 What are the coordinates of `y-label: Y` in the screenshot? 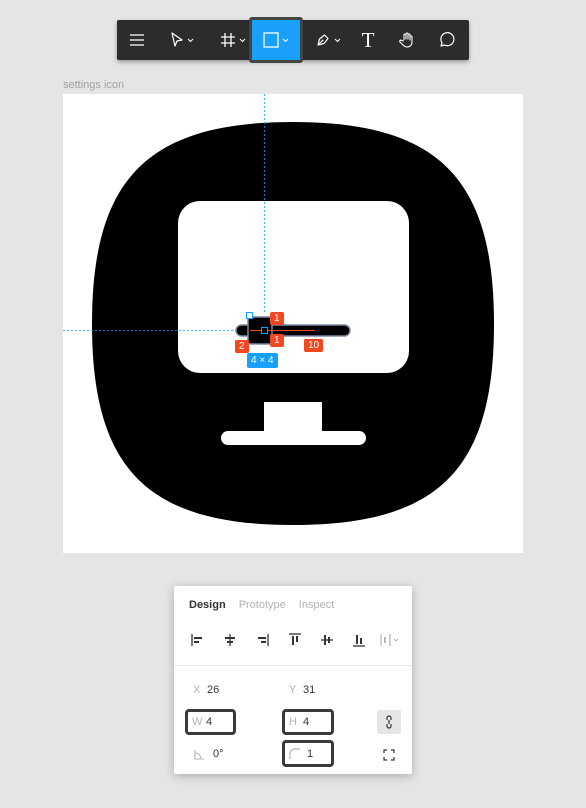 It's located at (293, 690).